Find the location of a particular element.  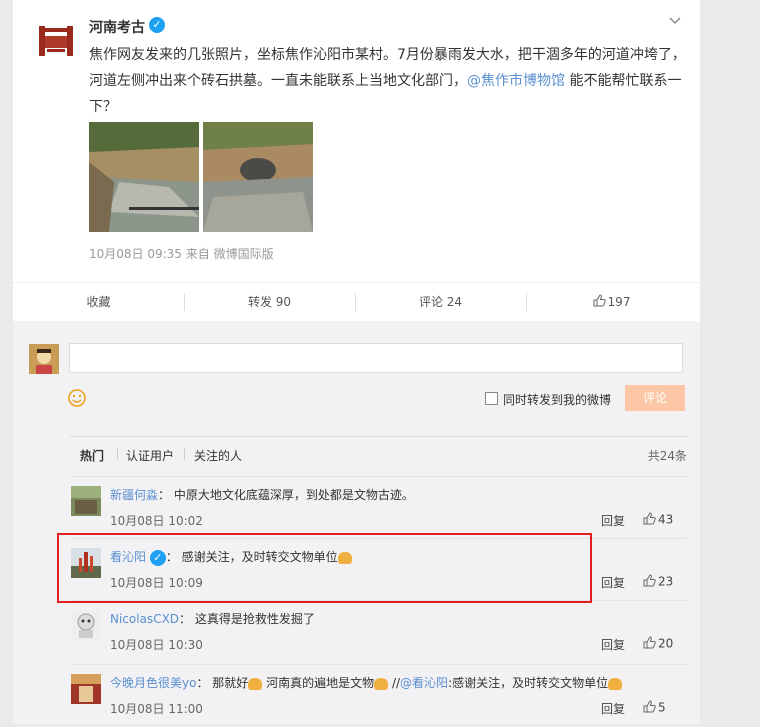

comment-username: 今晚月色很美yo is located at coordinates (153, 683).